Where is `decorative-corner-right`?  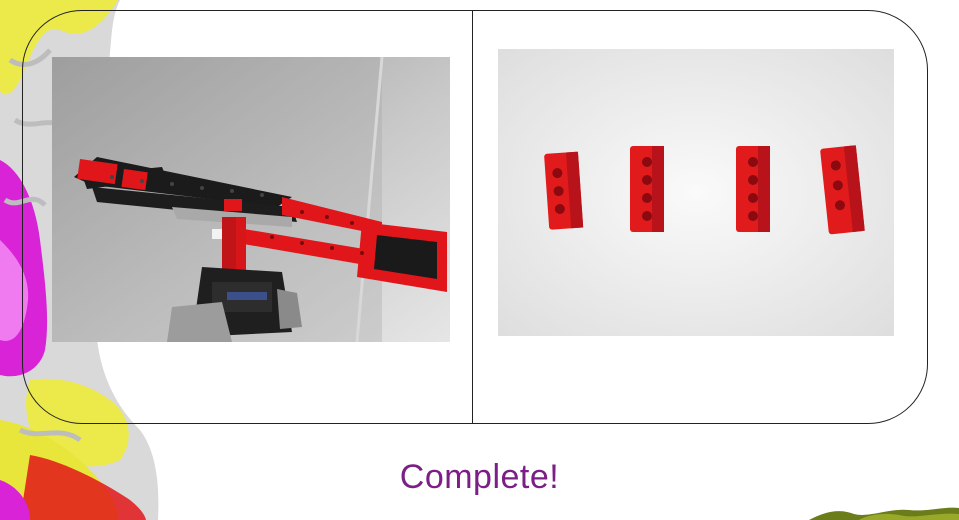 decorative-corner-right is located at coordinates (884, 513).